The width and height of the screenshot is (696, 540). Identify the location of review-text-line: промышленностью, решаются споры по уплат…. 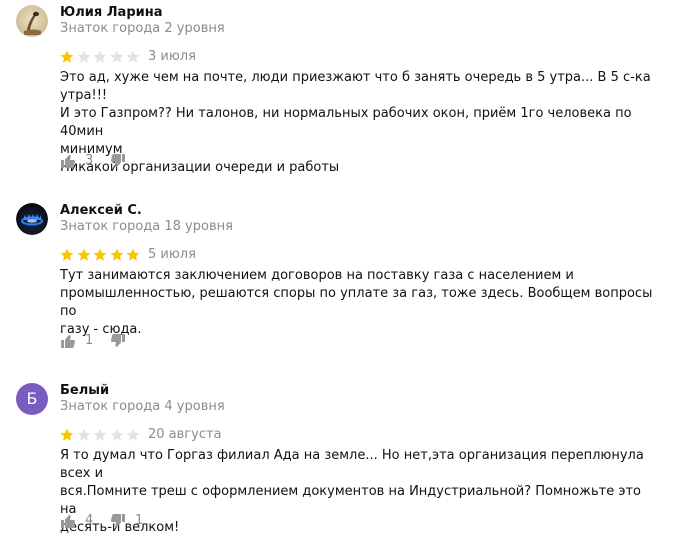
(356, 302).